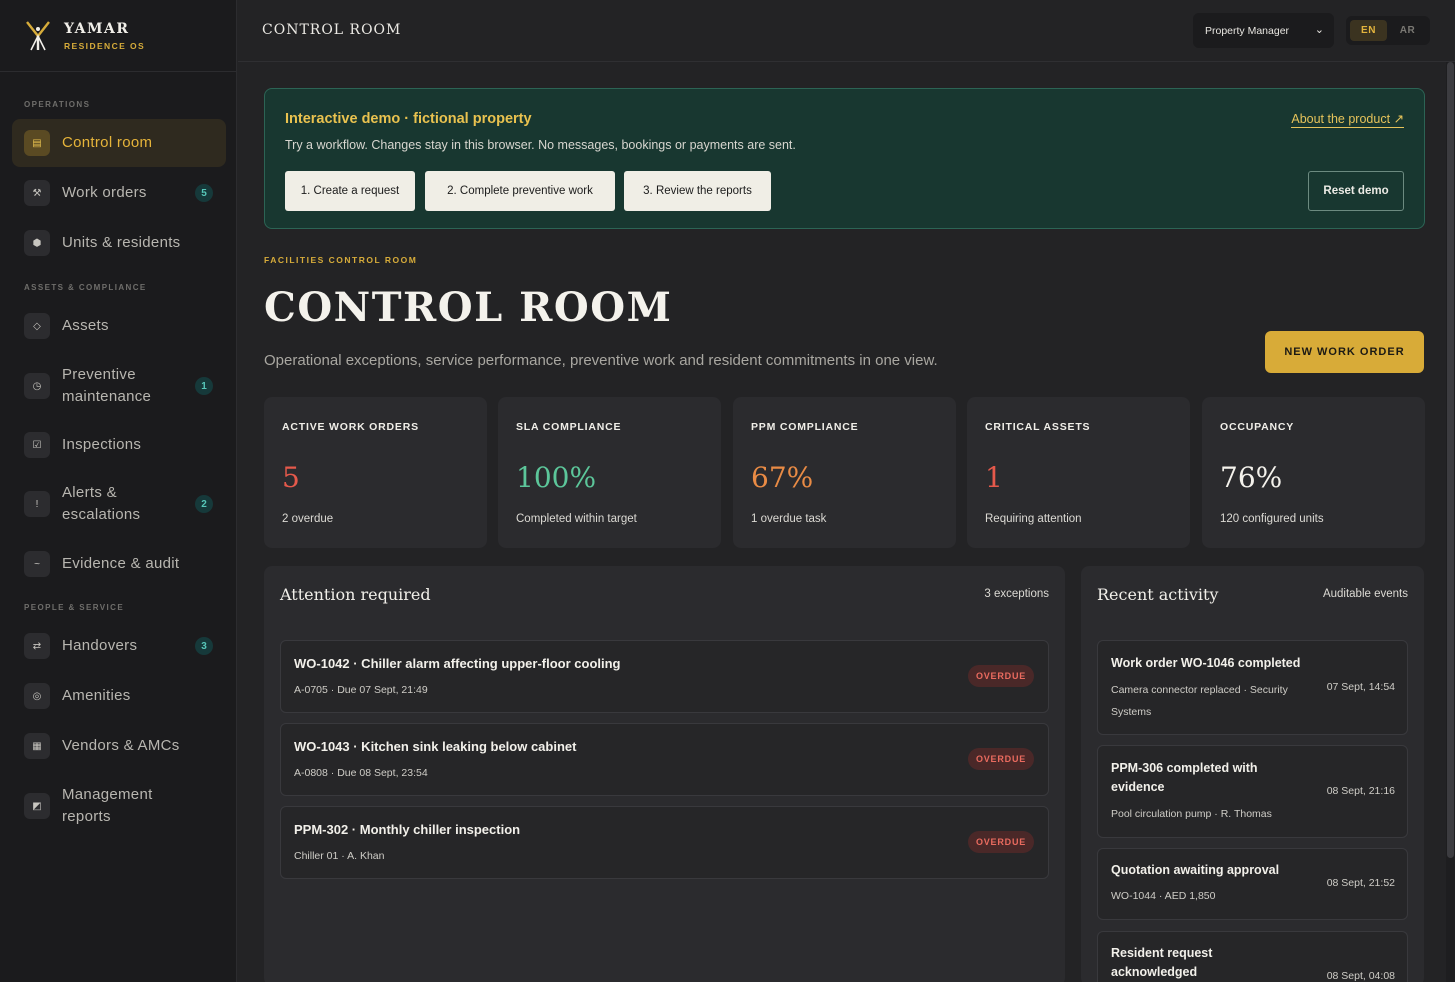 This screenshot has height=982, width=1455. I want to click on activity-row-time: 08 Sept, 21:16, so click(1360, 791).